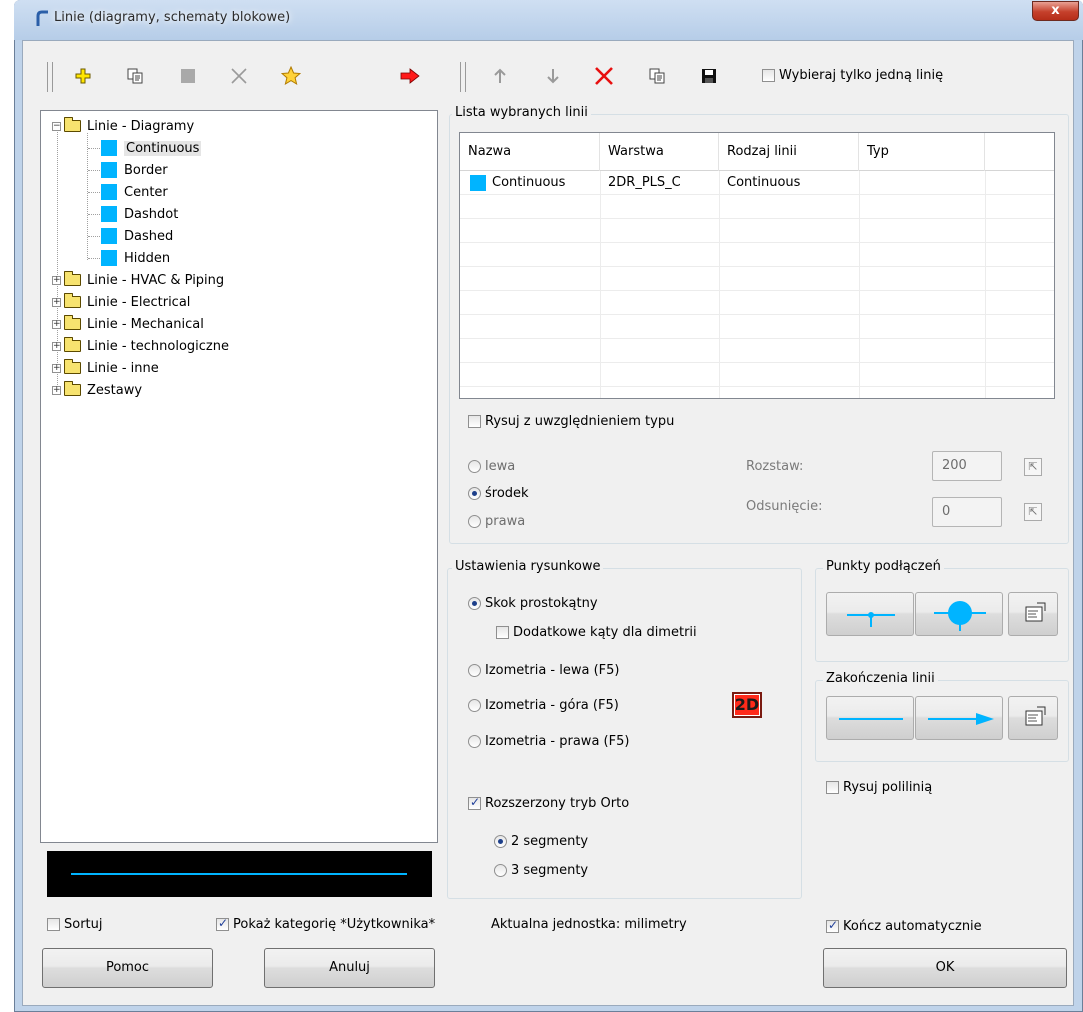 This screenshot has width=1083, height=1012. Describe the element at coordinates (410, 76) in the screenshot. I see `transfer-right-arrow-icon` at that location.